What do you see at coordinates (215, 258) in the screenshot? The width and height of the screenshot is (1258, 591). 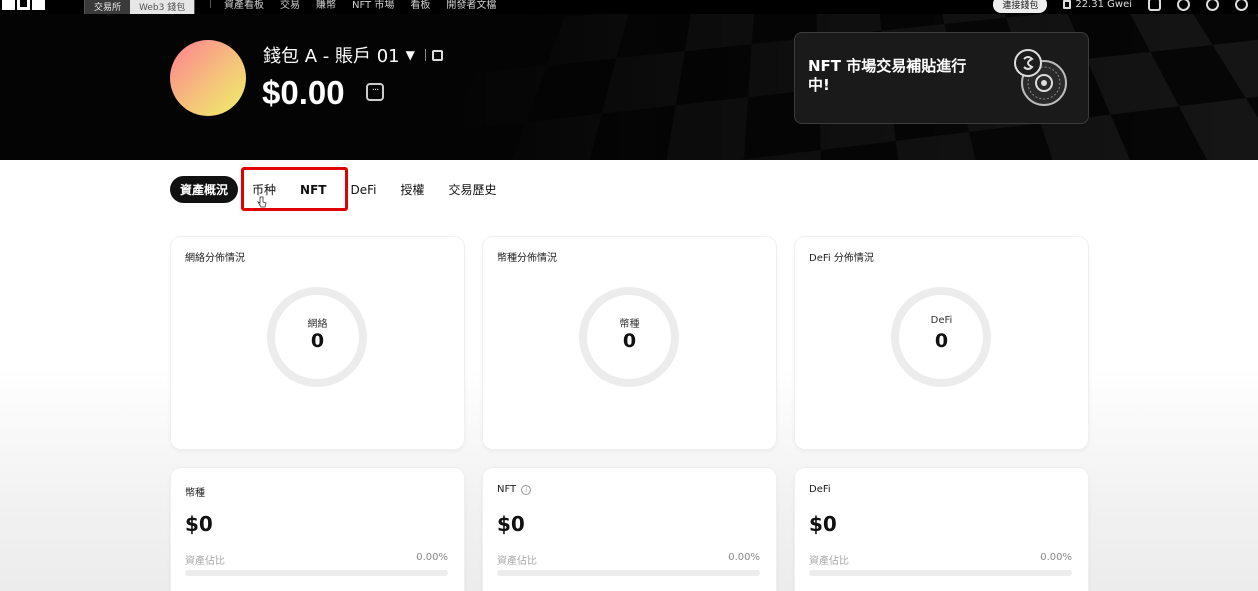 I see `card-title: 網絡分佈情況` at bounding box center [215, 258].